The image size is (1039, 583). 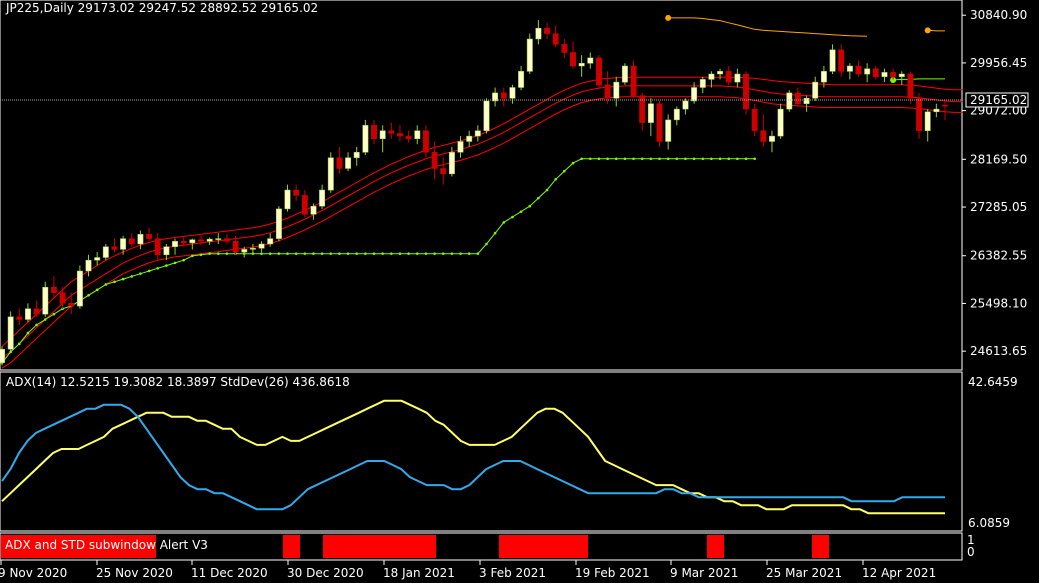 What do you see at coordinates (704, 573) in the screenshot?
I see `time-axis-label: 9 Mar 2021` at bounding box center [704, 573].